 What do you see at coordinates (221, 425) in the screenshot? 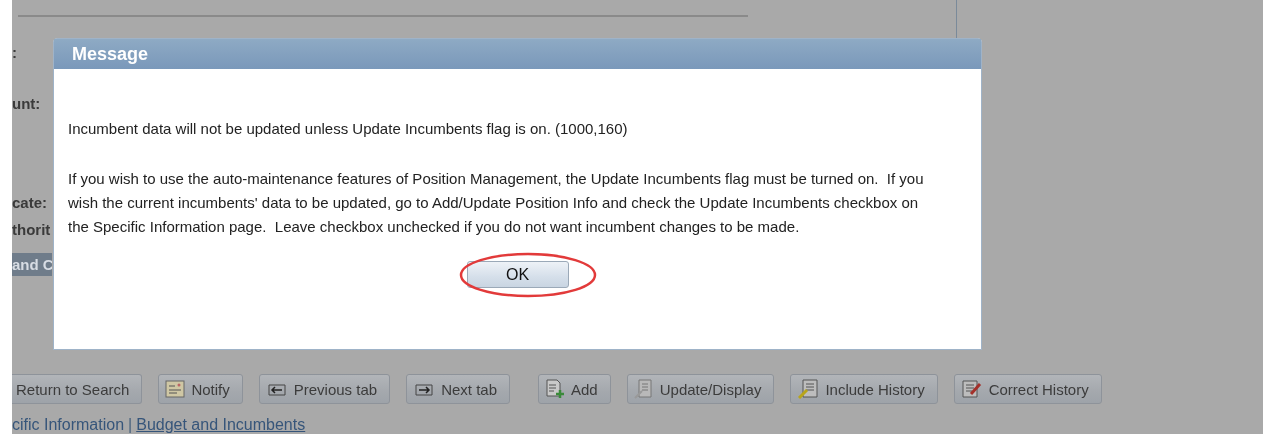
I see `page-link: Budget and Incumbents` at bounding box center [221, 425].